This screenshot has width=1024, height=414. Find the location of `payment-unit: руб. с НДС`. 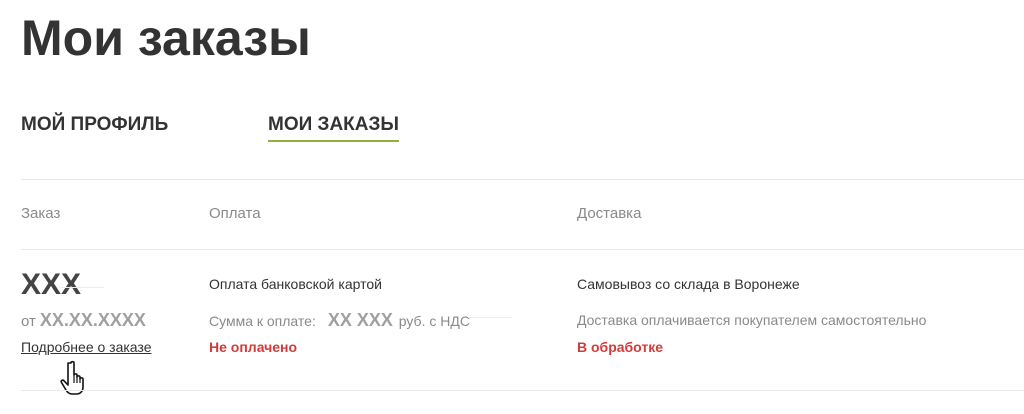

payment-unit: руб. с НДС is located at coordinates (434, 321).